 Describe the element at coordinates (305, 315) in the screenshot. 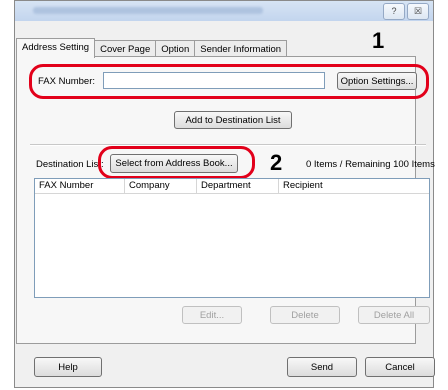

I see `delete-button: Delete` at that location.